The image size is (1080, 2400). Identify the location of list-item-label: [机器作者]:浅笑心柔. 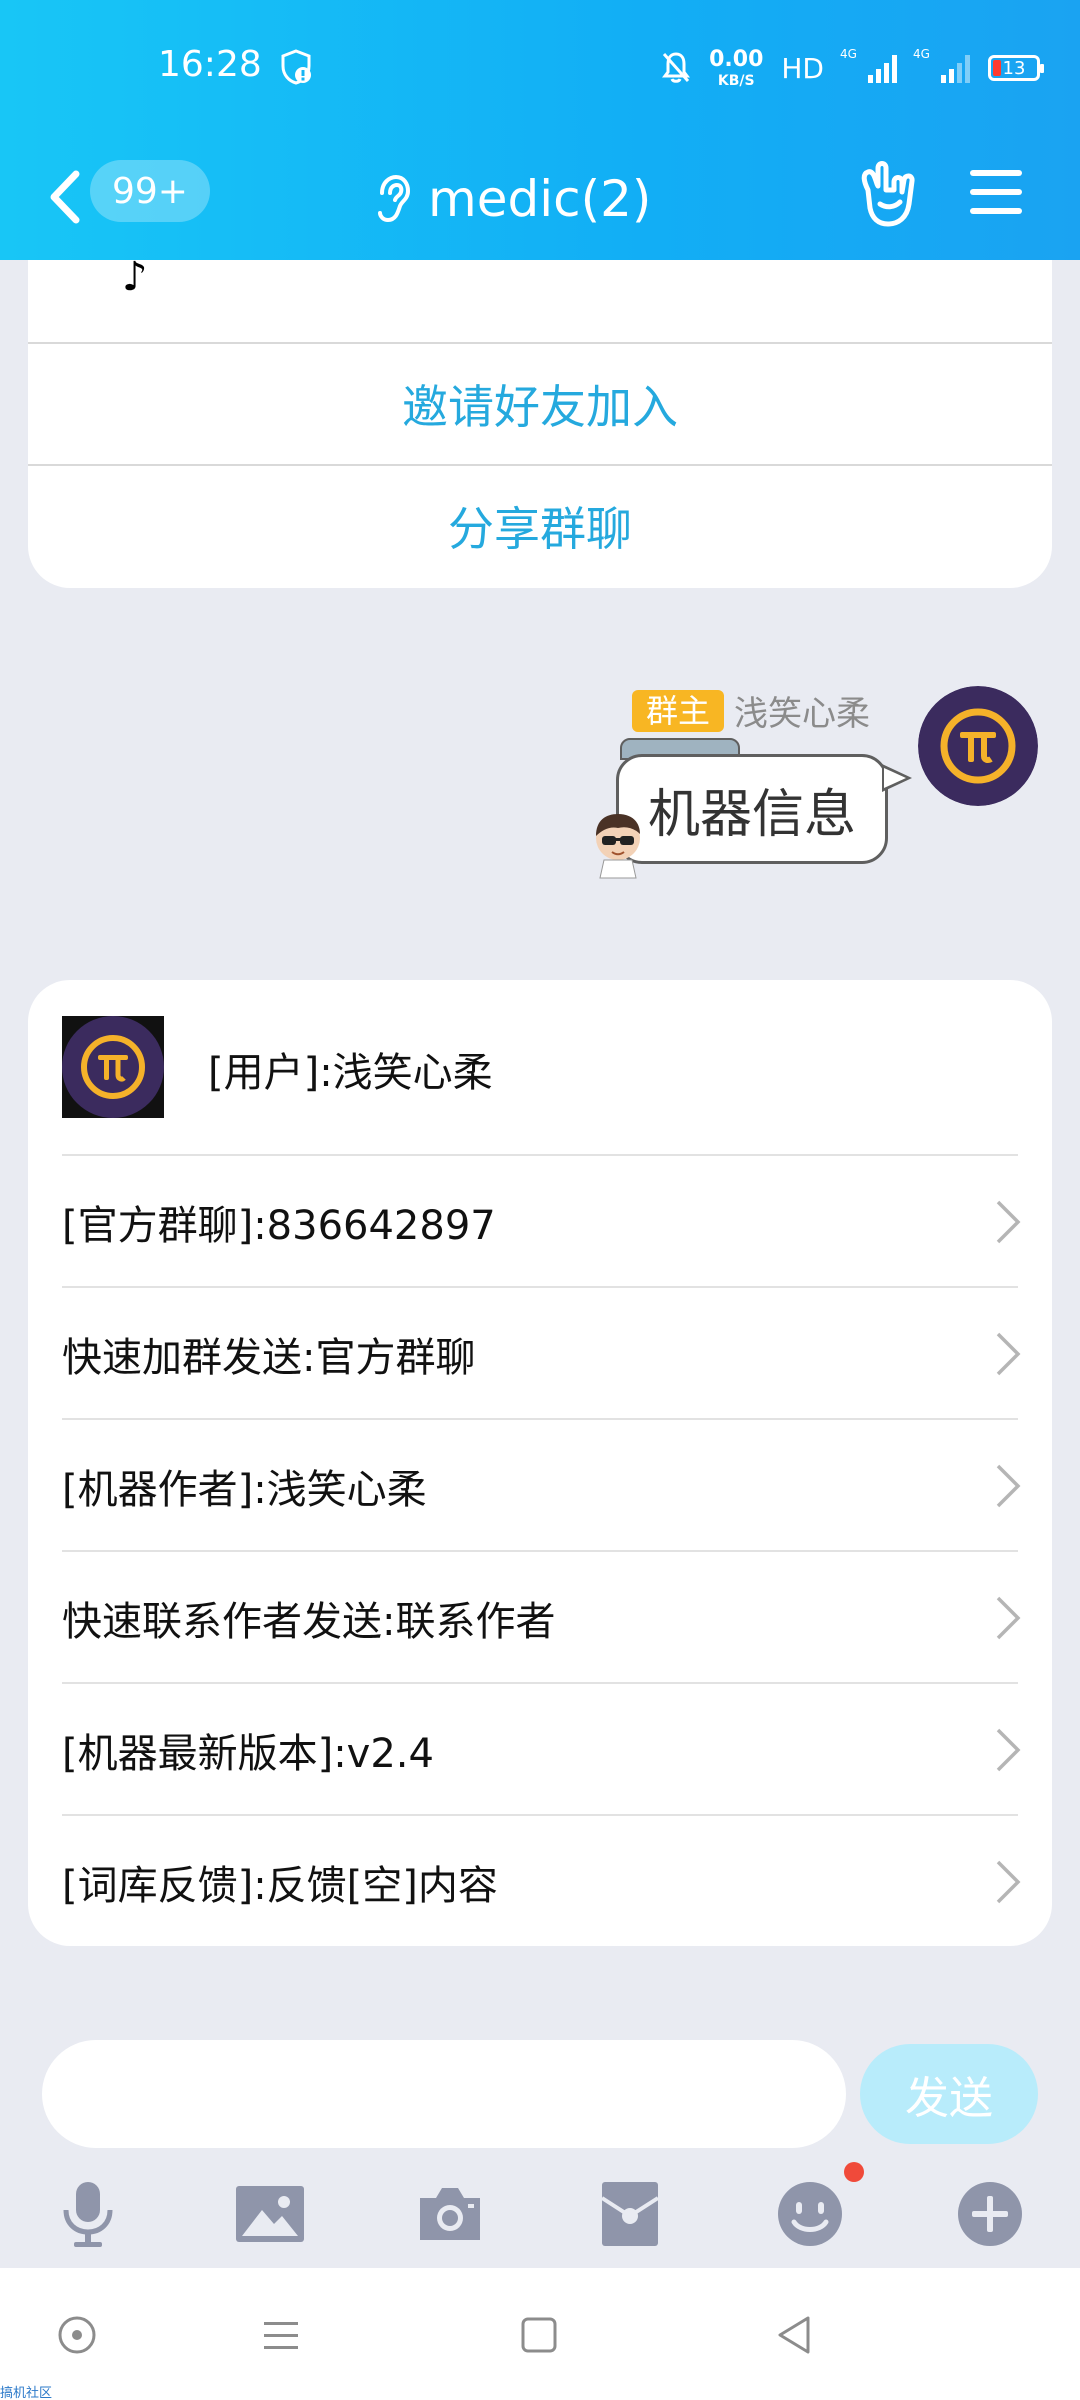
(244, 1490).